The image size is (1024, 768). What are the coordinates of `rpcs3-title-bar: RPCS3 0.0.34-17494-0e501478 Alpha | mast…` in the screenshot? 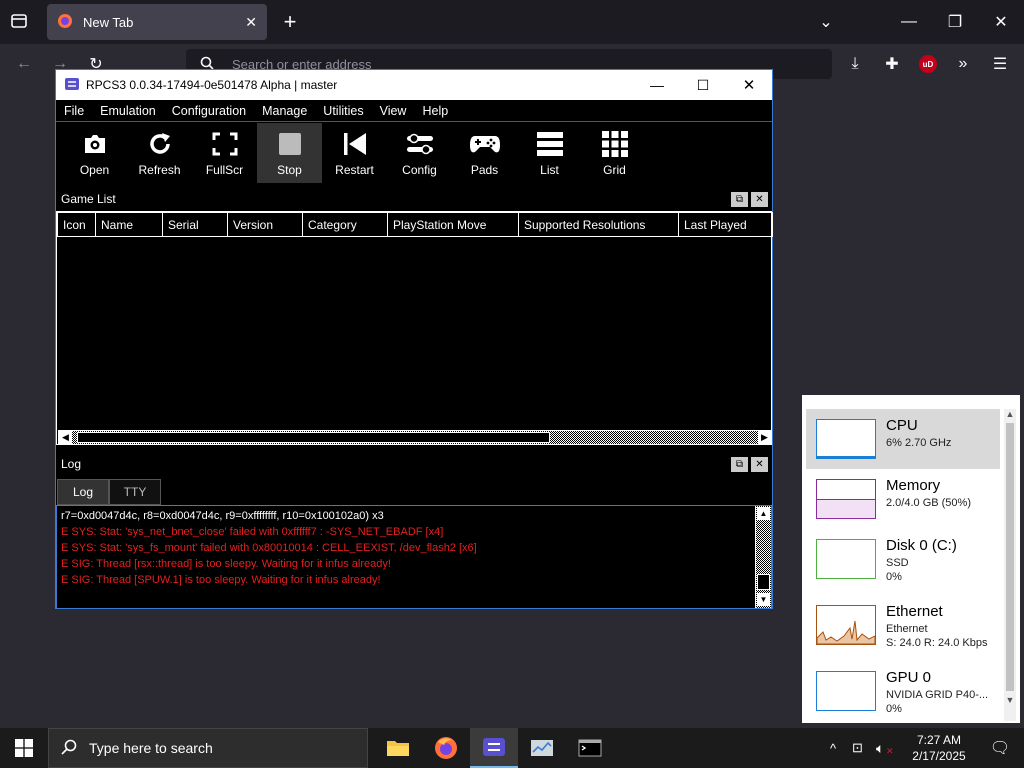 It's located at (414, 85).